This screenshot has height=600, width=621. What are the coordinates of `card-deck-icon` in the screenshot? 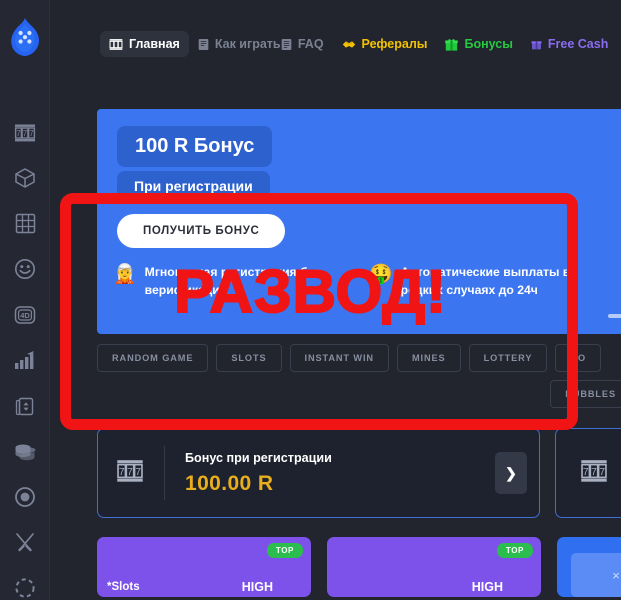 It's located at (24, 406).